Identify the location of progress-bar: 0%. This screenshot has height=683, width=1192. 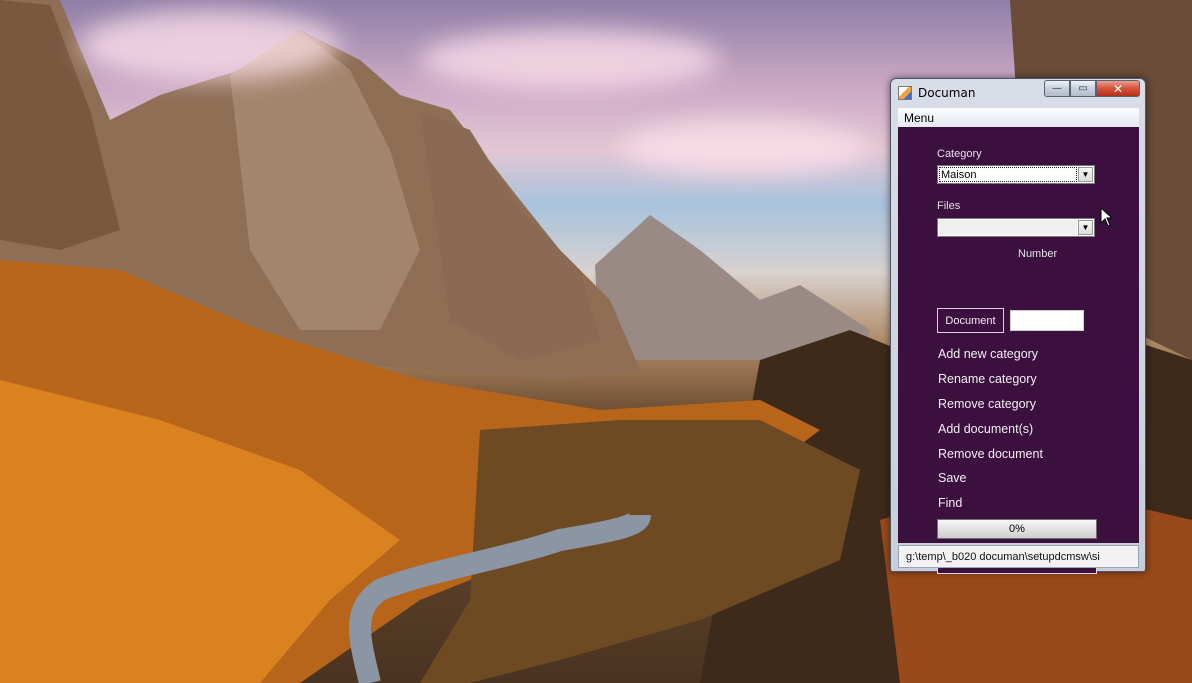
(1017, 529).